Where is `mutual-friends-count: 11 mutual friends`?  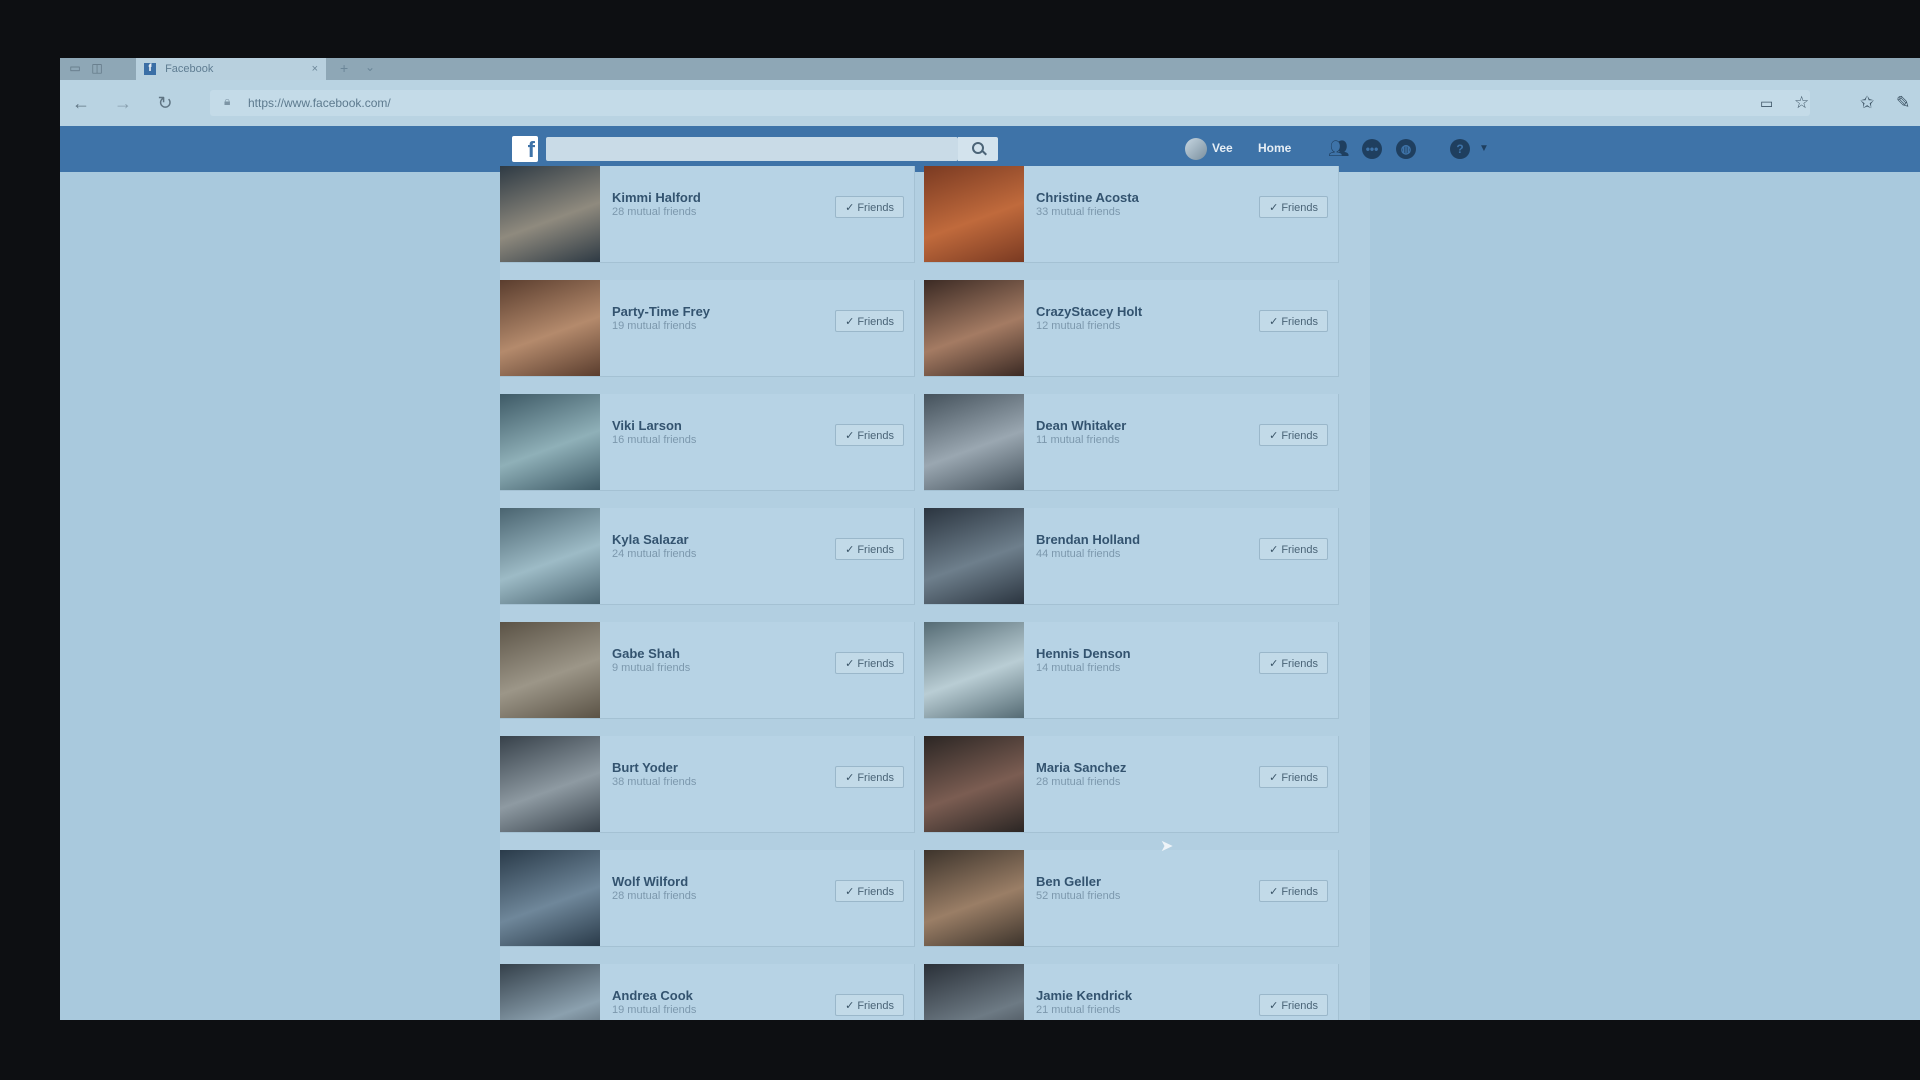 mutual-friends-count: 11 mutual friends is located at coordinates (1078, 440).